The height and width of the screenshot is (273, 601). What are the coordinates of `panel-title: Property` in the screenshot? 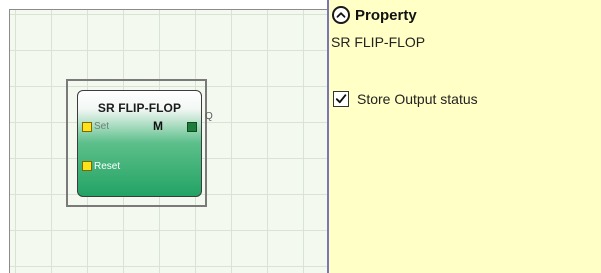 It's located at (386, 15).